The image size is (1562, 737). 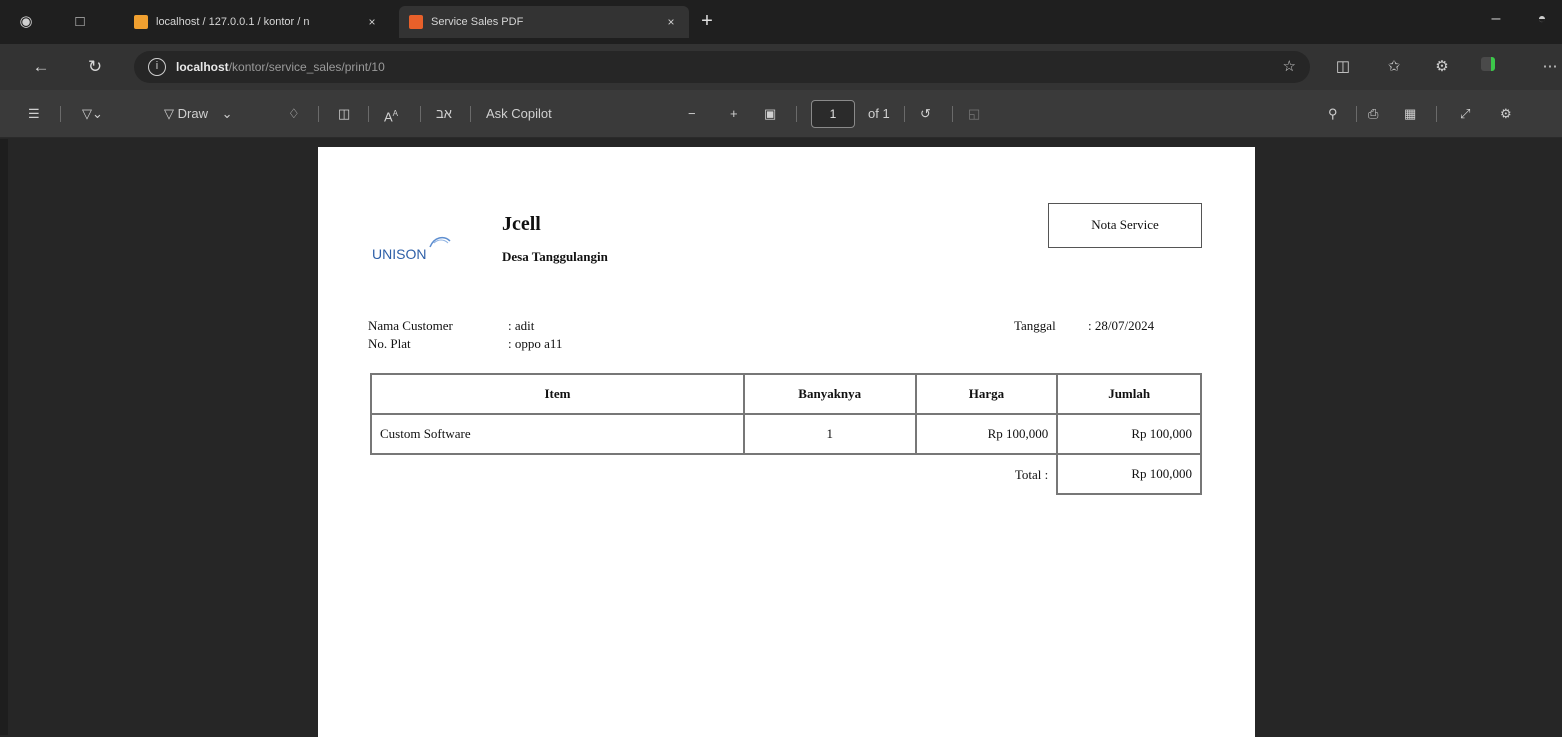 I want to click on document-type-box: Nota Service, so click(x=1125, y=225).